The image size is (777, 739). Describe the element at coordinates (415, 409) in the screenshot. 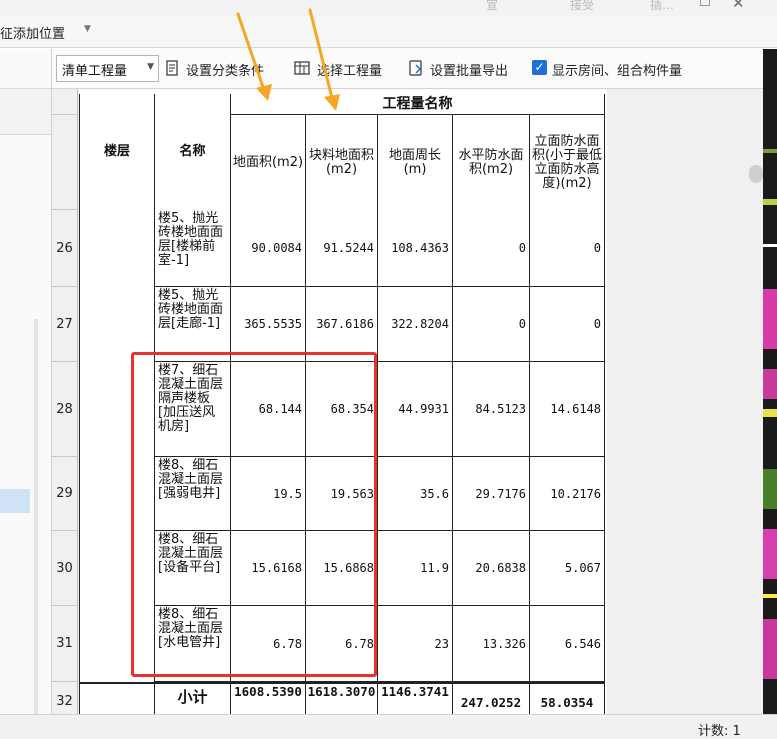

I see `row-28-perimeter: 44.9931` at that location.